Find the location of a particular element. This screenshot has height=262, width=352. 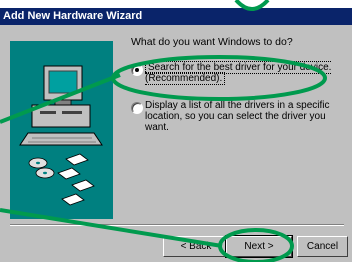

computer-icon is located at coordinates (61, 105).